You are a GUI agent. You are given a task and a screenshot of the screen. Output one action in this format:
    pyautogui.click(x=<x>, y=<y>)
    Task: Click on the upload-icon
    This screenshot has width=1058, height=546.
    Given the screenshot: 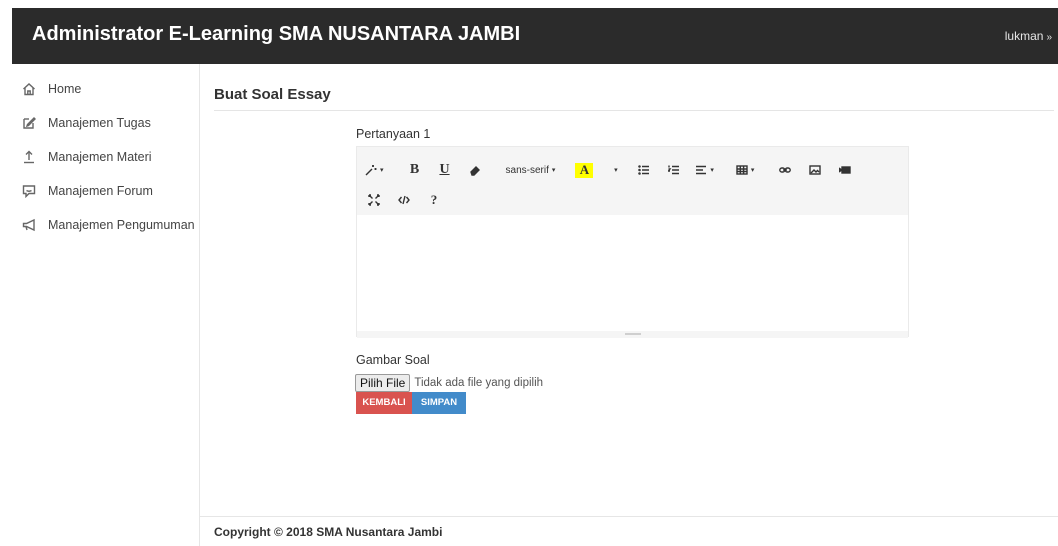 What is the action you would take?
    pyautogui.click(x=29, y=157)
    